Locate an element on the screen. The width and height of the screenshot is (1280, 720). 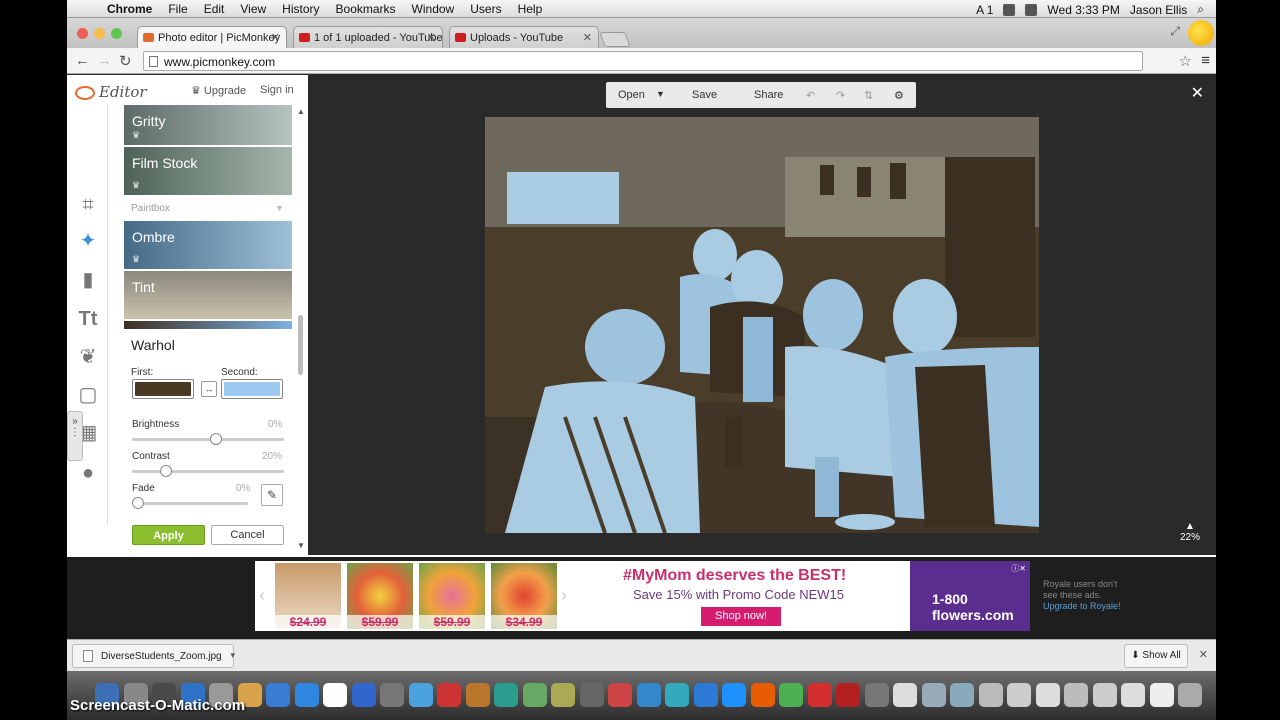
brightness-slider is located at coordinates (208, 439).